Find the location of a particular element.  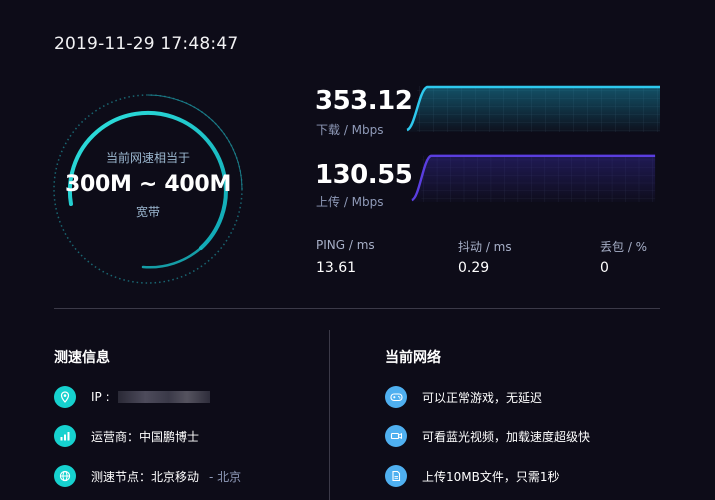

jitter-label: 抖动 / ms is located at coordinates (485, 247).